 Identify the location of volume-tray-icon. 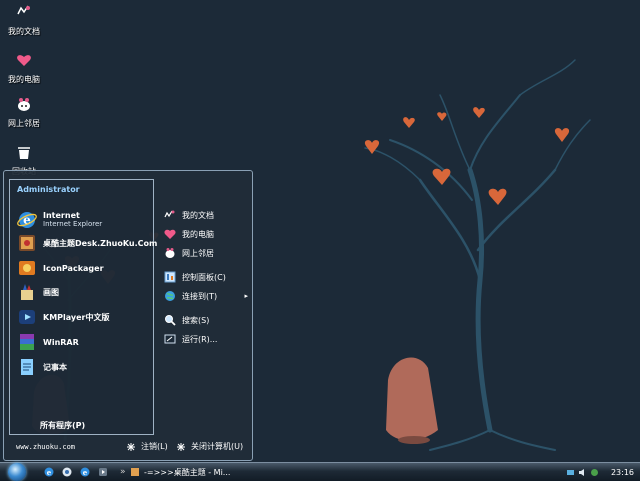
(582, 472).